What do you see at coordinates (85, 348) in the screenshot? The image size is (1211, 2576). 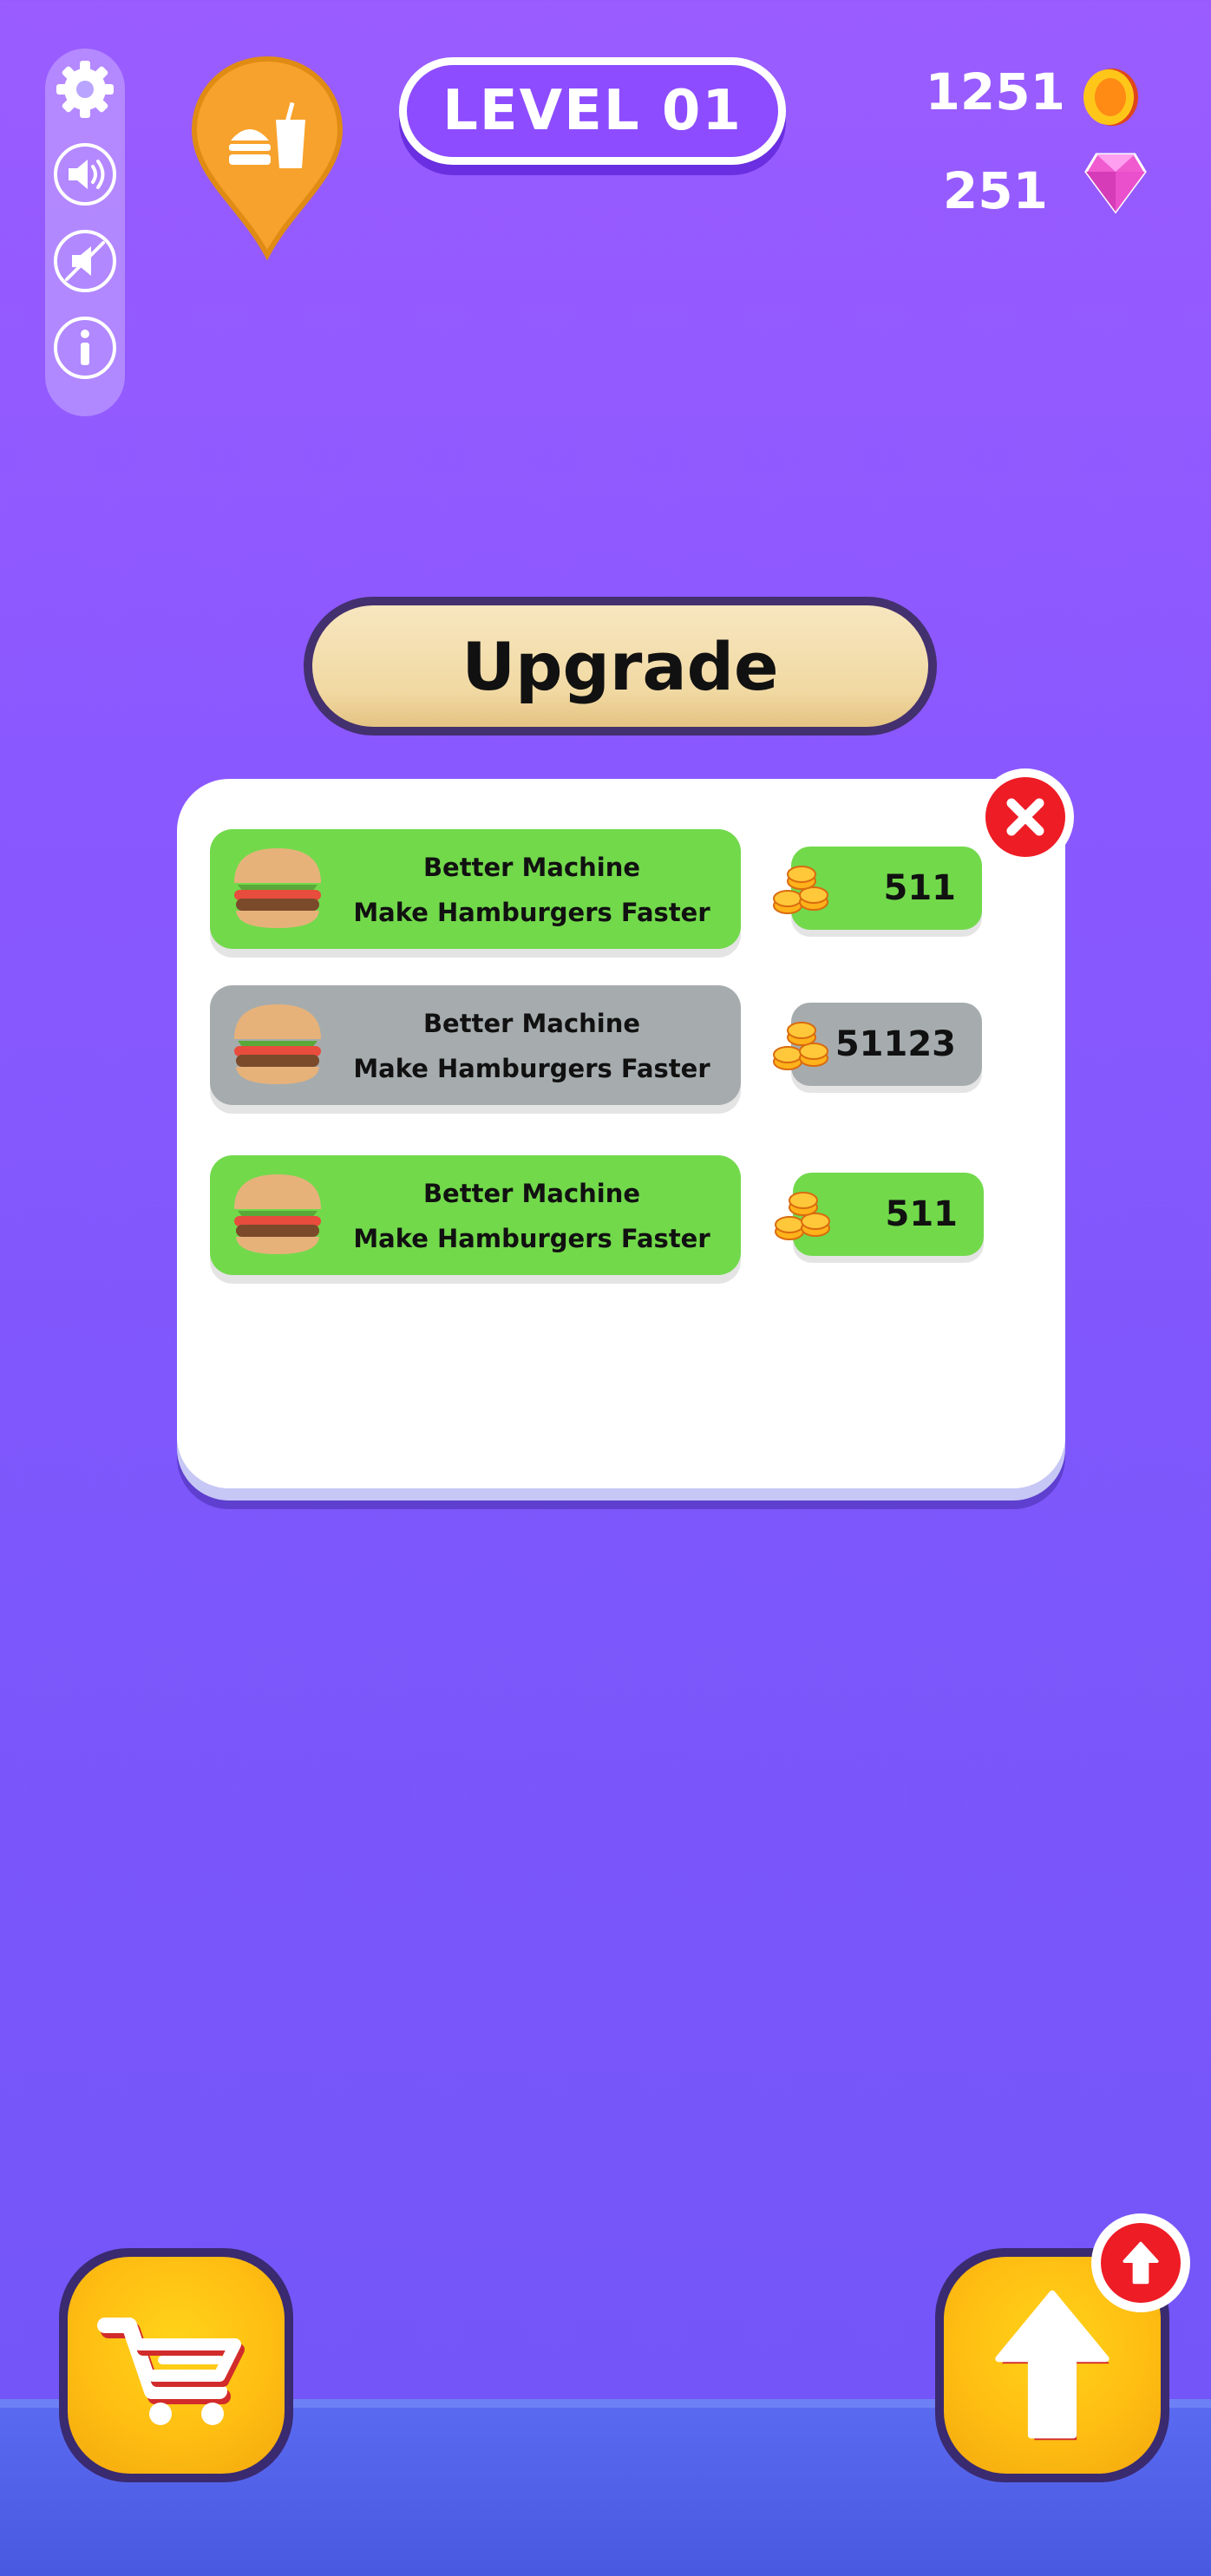 I see `info-icon` at bounding box center [85, 348].